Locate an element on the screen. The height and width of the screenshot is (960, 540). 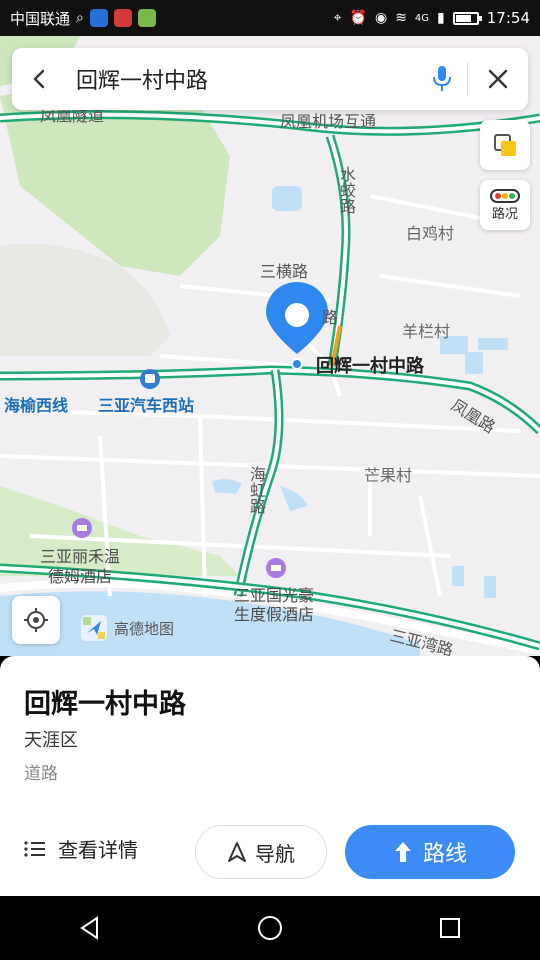
system-nav-bar is located at coordinates (270, 928).